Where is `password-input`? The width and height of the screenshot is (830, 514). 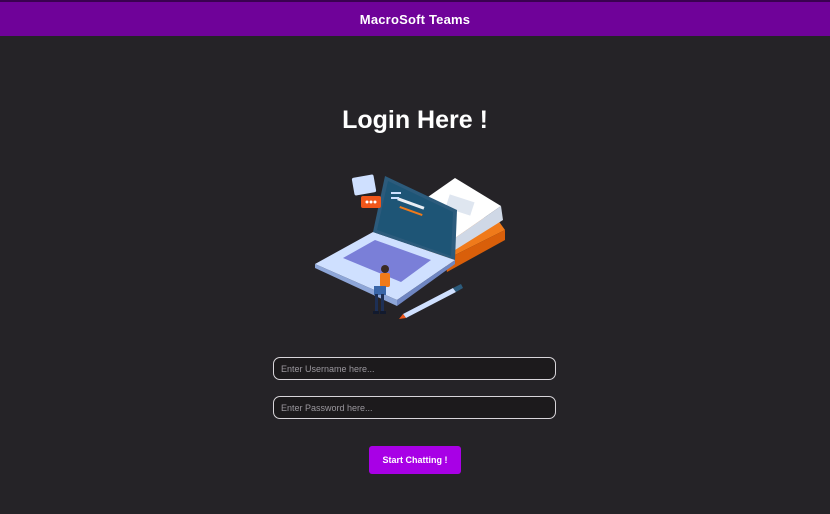 password-input is located at coordinates (414, 407).